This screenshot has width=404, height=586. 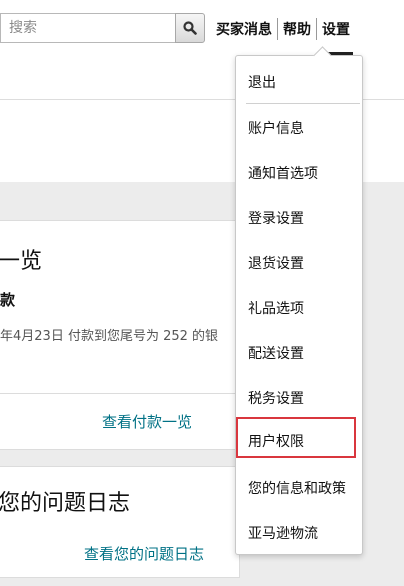 I want to click on card-title: 一览, so click(x=21, y=261).